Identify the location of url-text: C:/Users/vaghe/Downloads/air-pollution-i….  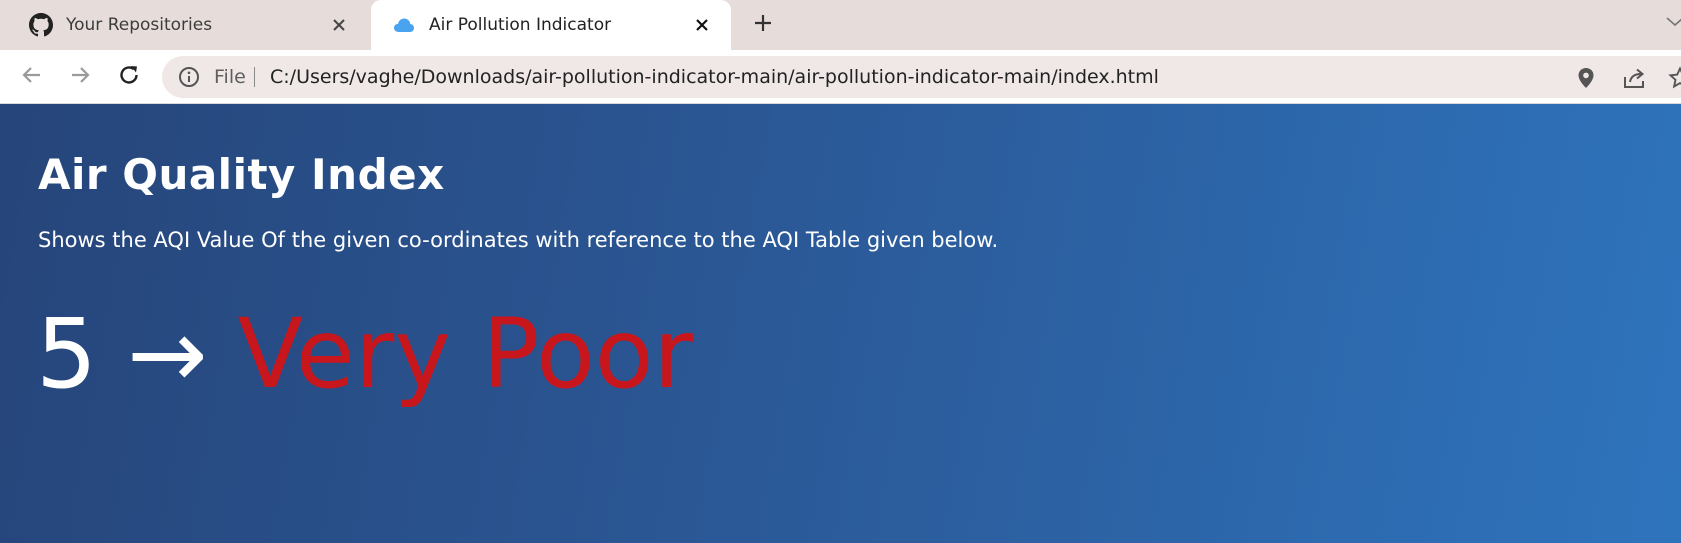
(714, 77).